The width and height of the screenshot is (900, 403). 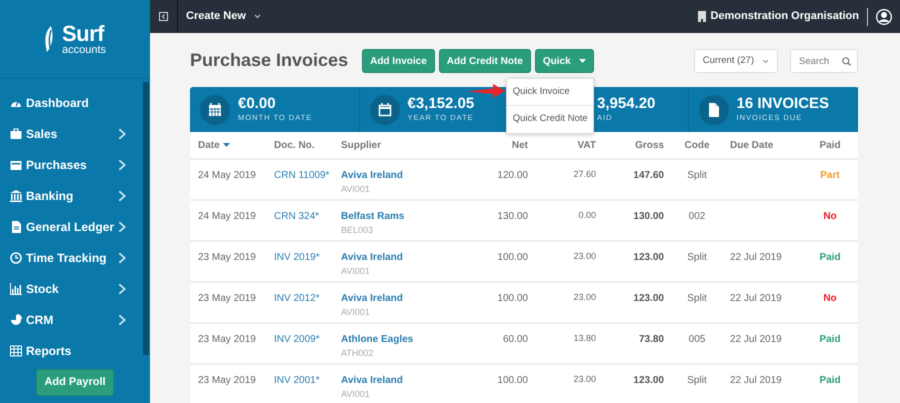 I want to click on table-cell: 0.00, so click(x=587, y=215).